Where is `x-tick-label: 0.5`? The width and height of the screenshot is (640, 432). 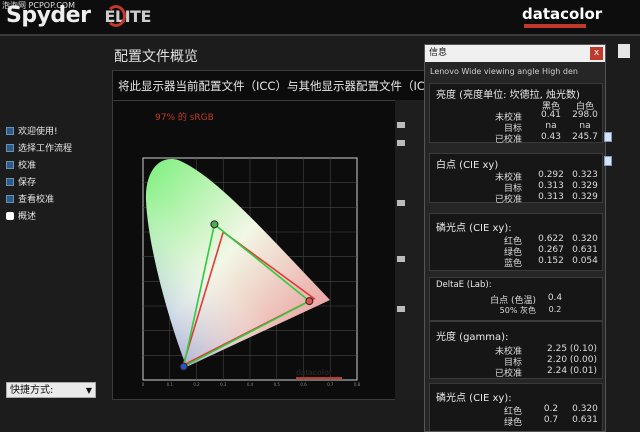
x-tick-label: 0.5 is located at coordinates (277, 384).